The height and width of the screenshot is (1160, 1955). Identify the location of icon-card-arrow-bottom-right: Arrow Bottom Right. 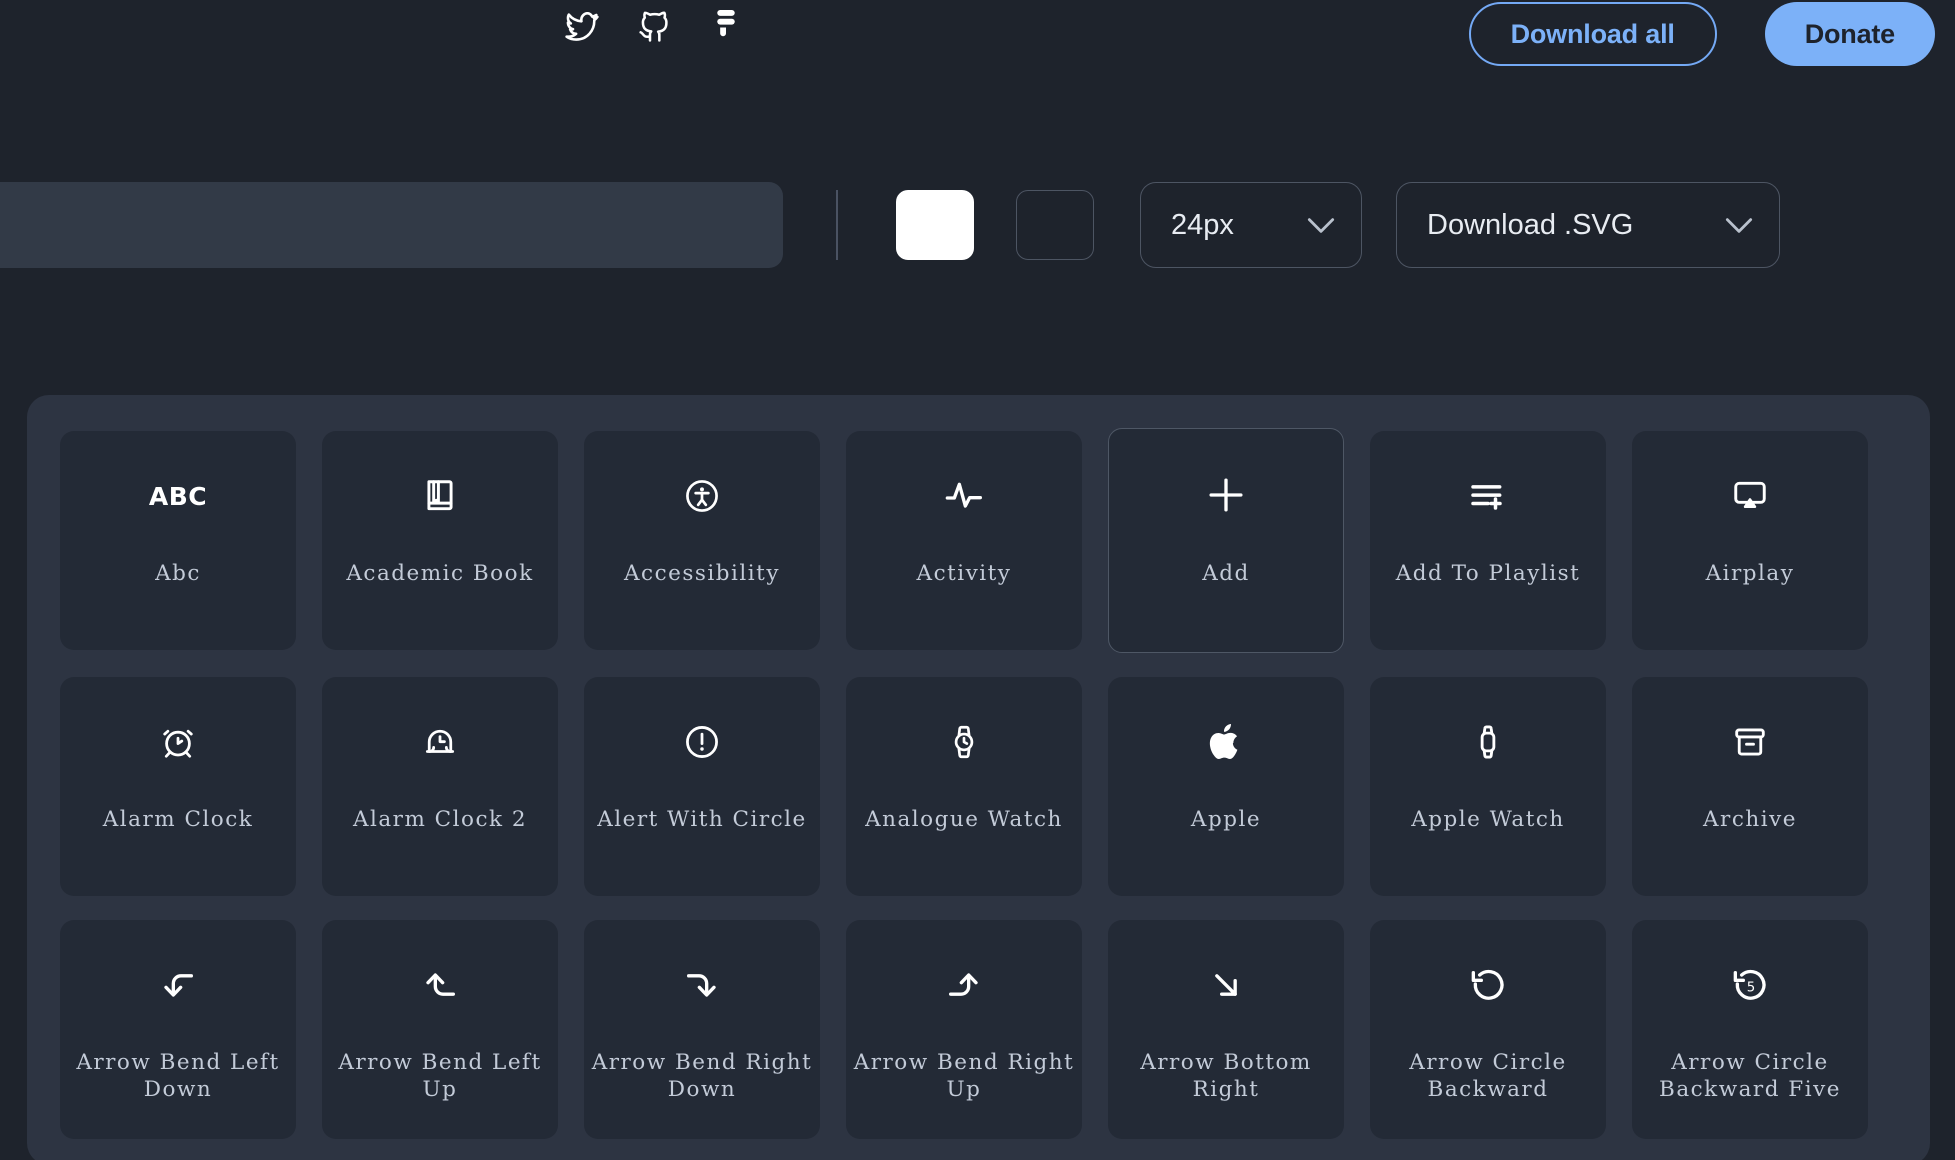
(1226, 1029).